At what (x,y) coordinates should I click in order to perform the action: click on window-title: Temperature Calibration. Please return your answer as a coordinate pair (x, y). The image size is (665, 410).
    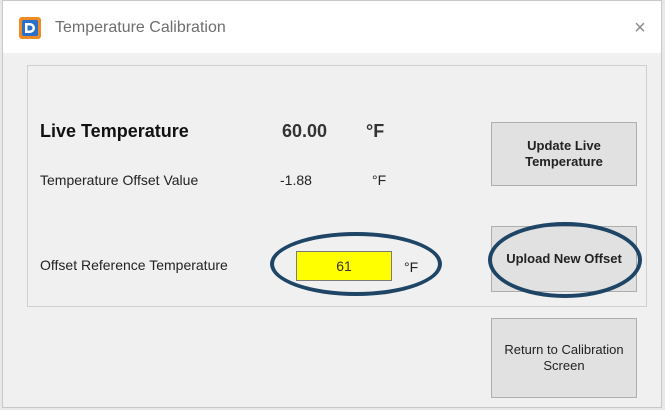
    Looking at the image, I should click on (140, 27).